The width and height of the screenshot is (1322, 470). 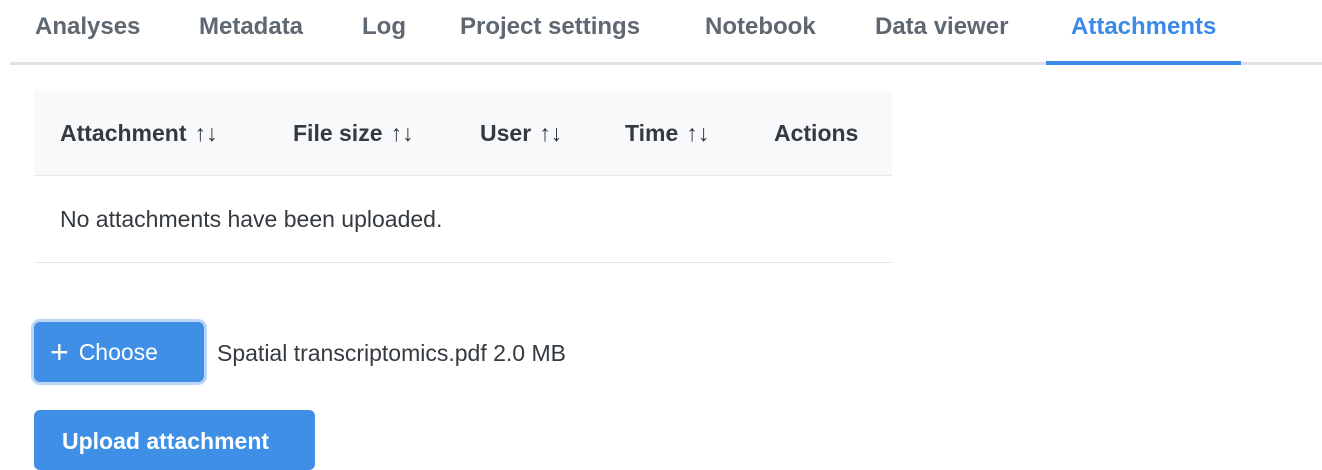 I want to click on tab-data-viewer: Data viewer, so click(x=941, y=33).